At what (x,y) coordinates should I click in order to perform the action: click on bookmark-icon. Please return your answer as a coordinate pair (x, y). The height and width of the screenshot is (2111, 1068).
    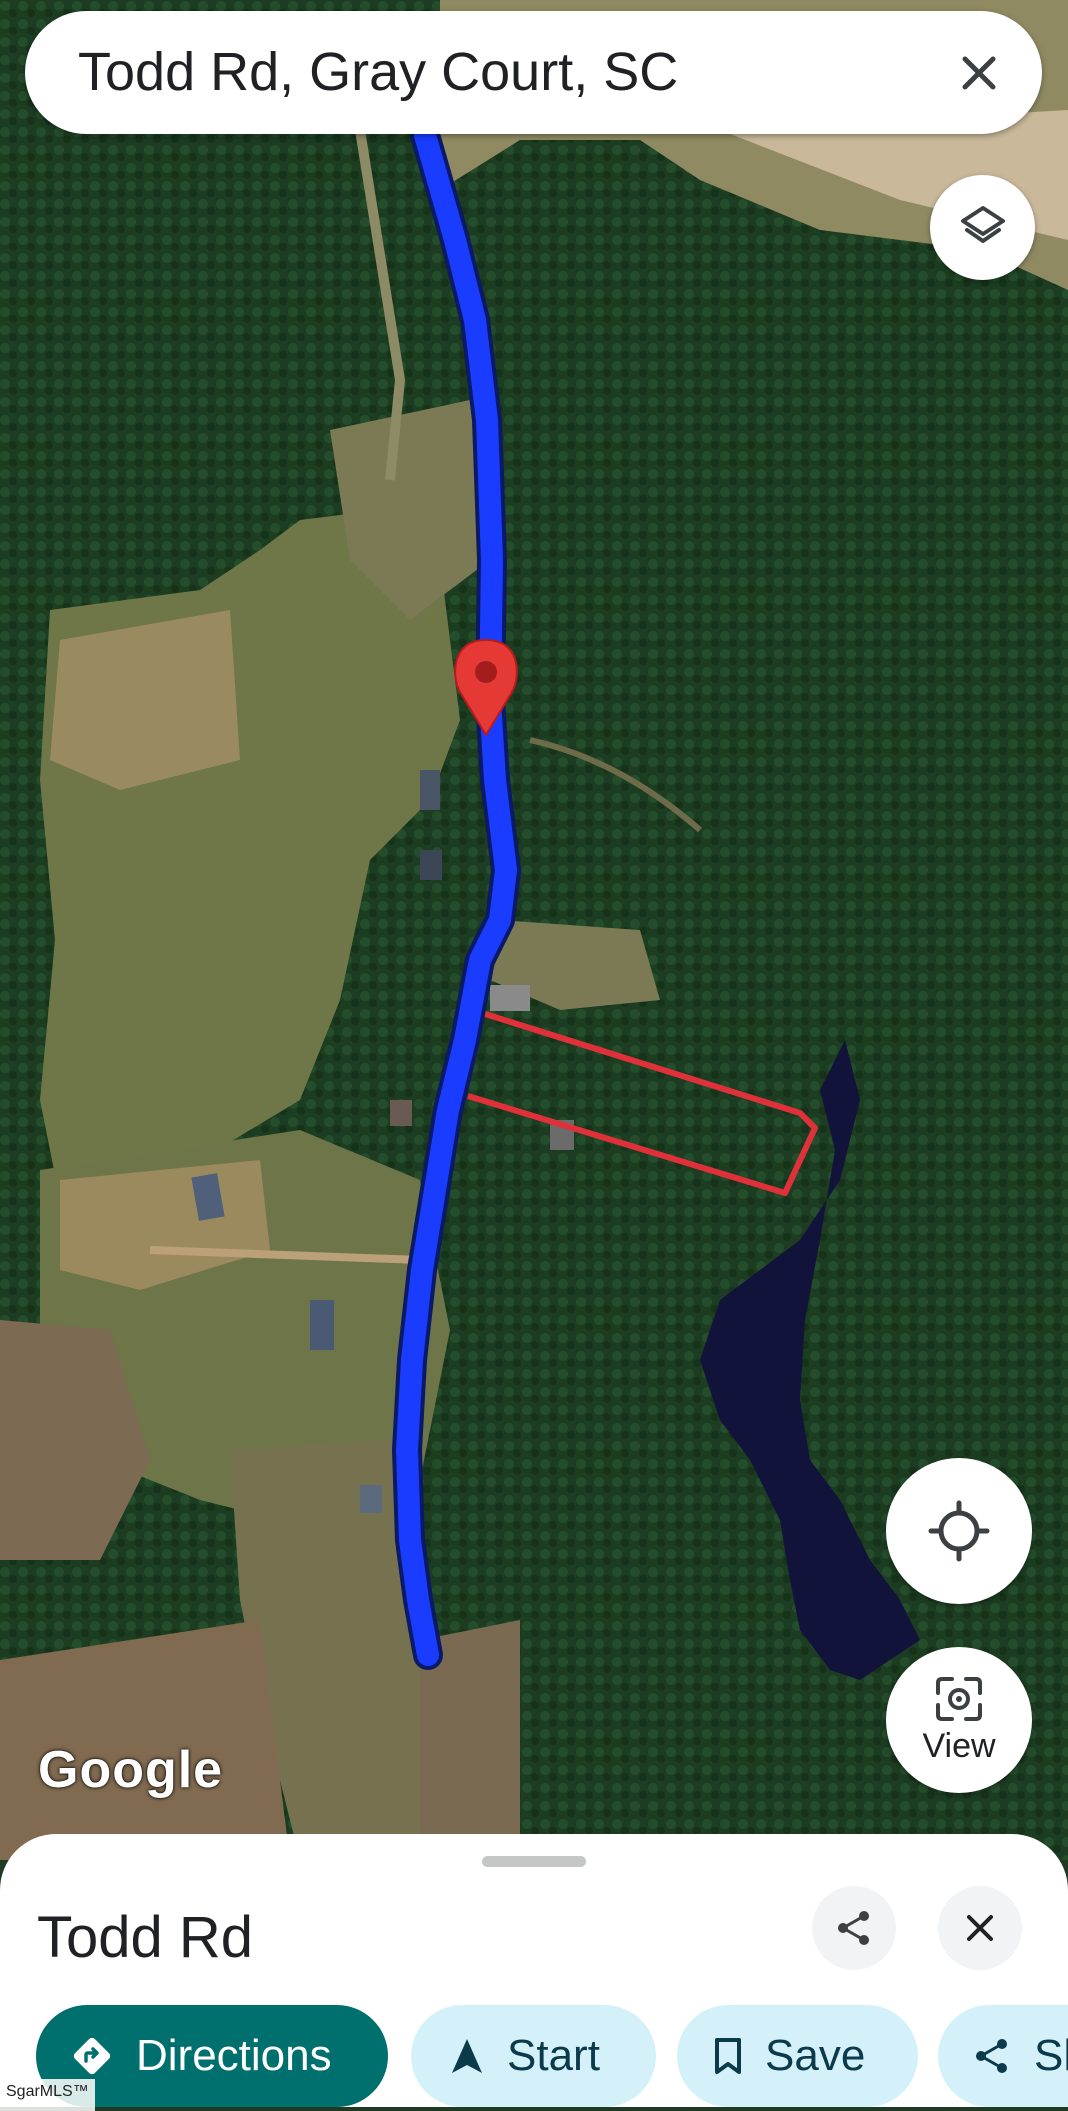
    Looking at the image, I should click on (728, 2056).